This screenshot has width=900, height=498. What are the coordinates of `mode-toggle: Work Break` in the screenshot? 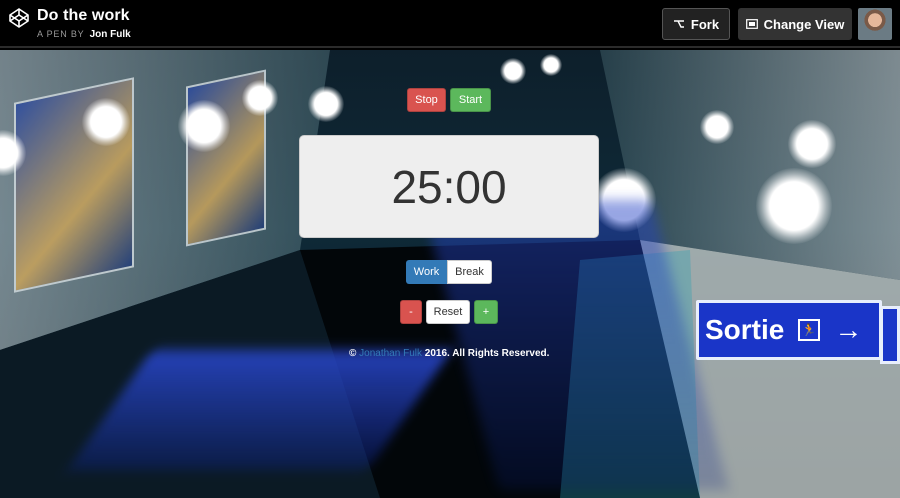 It's located at (449, 272).